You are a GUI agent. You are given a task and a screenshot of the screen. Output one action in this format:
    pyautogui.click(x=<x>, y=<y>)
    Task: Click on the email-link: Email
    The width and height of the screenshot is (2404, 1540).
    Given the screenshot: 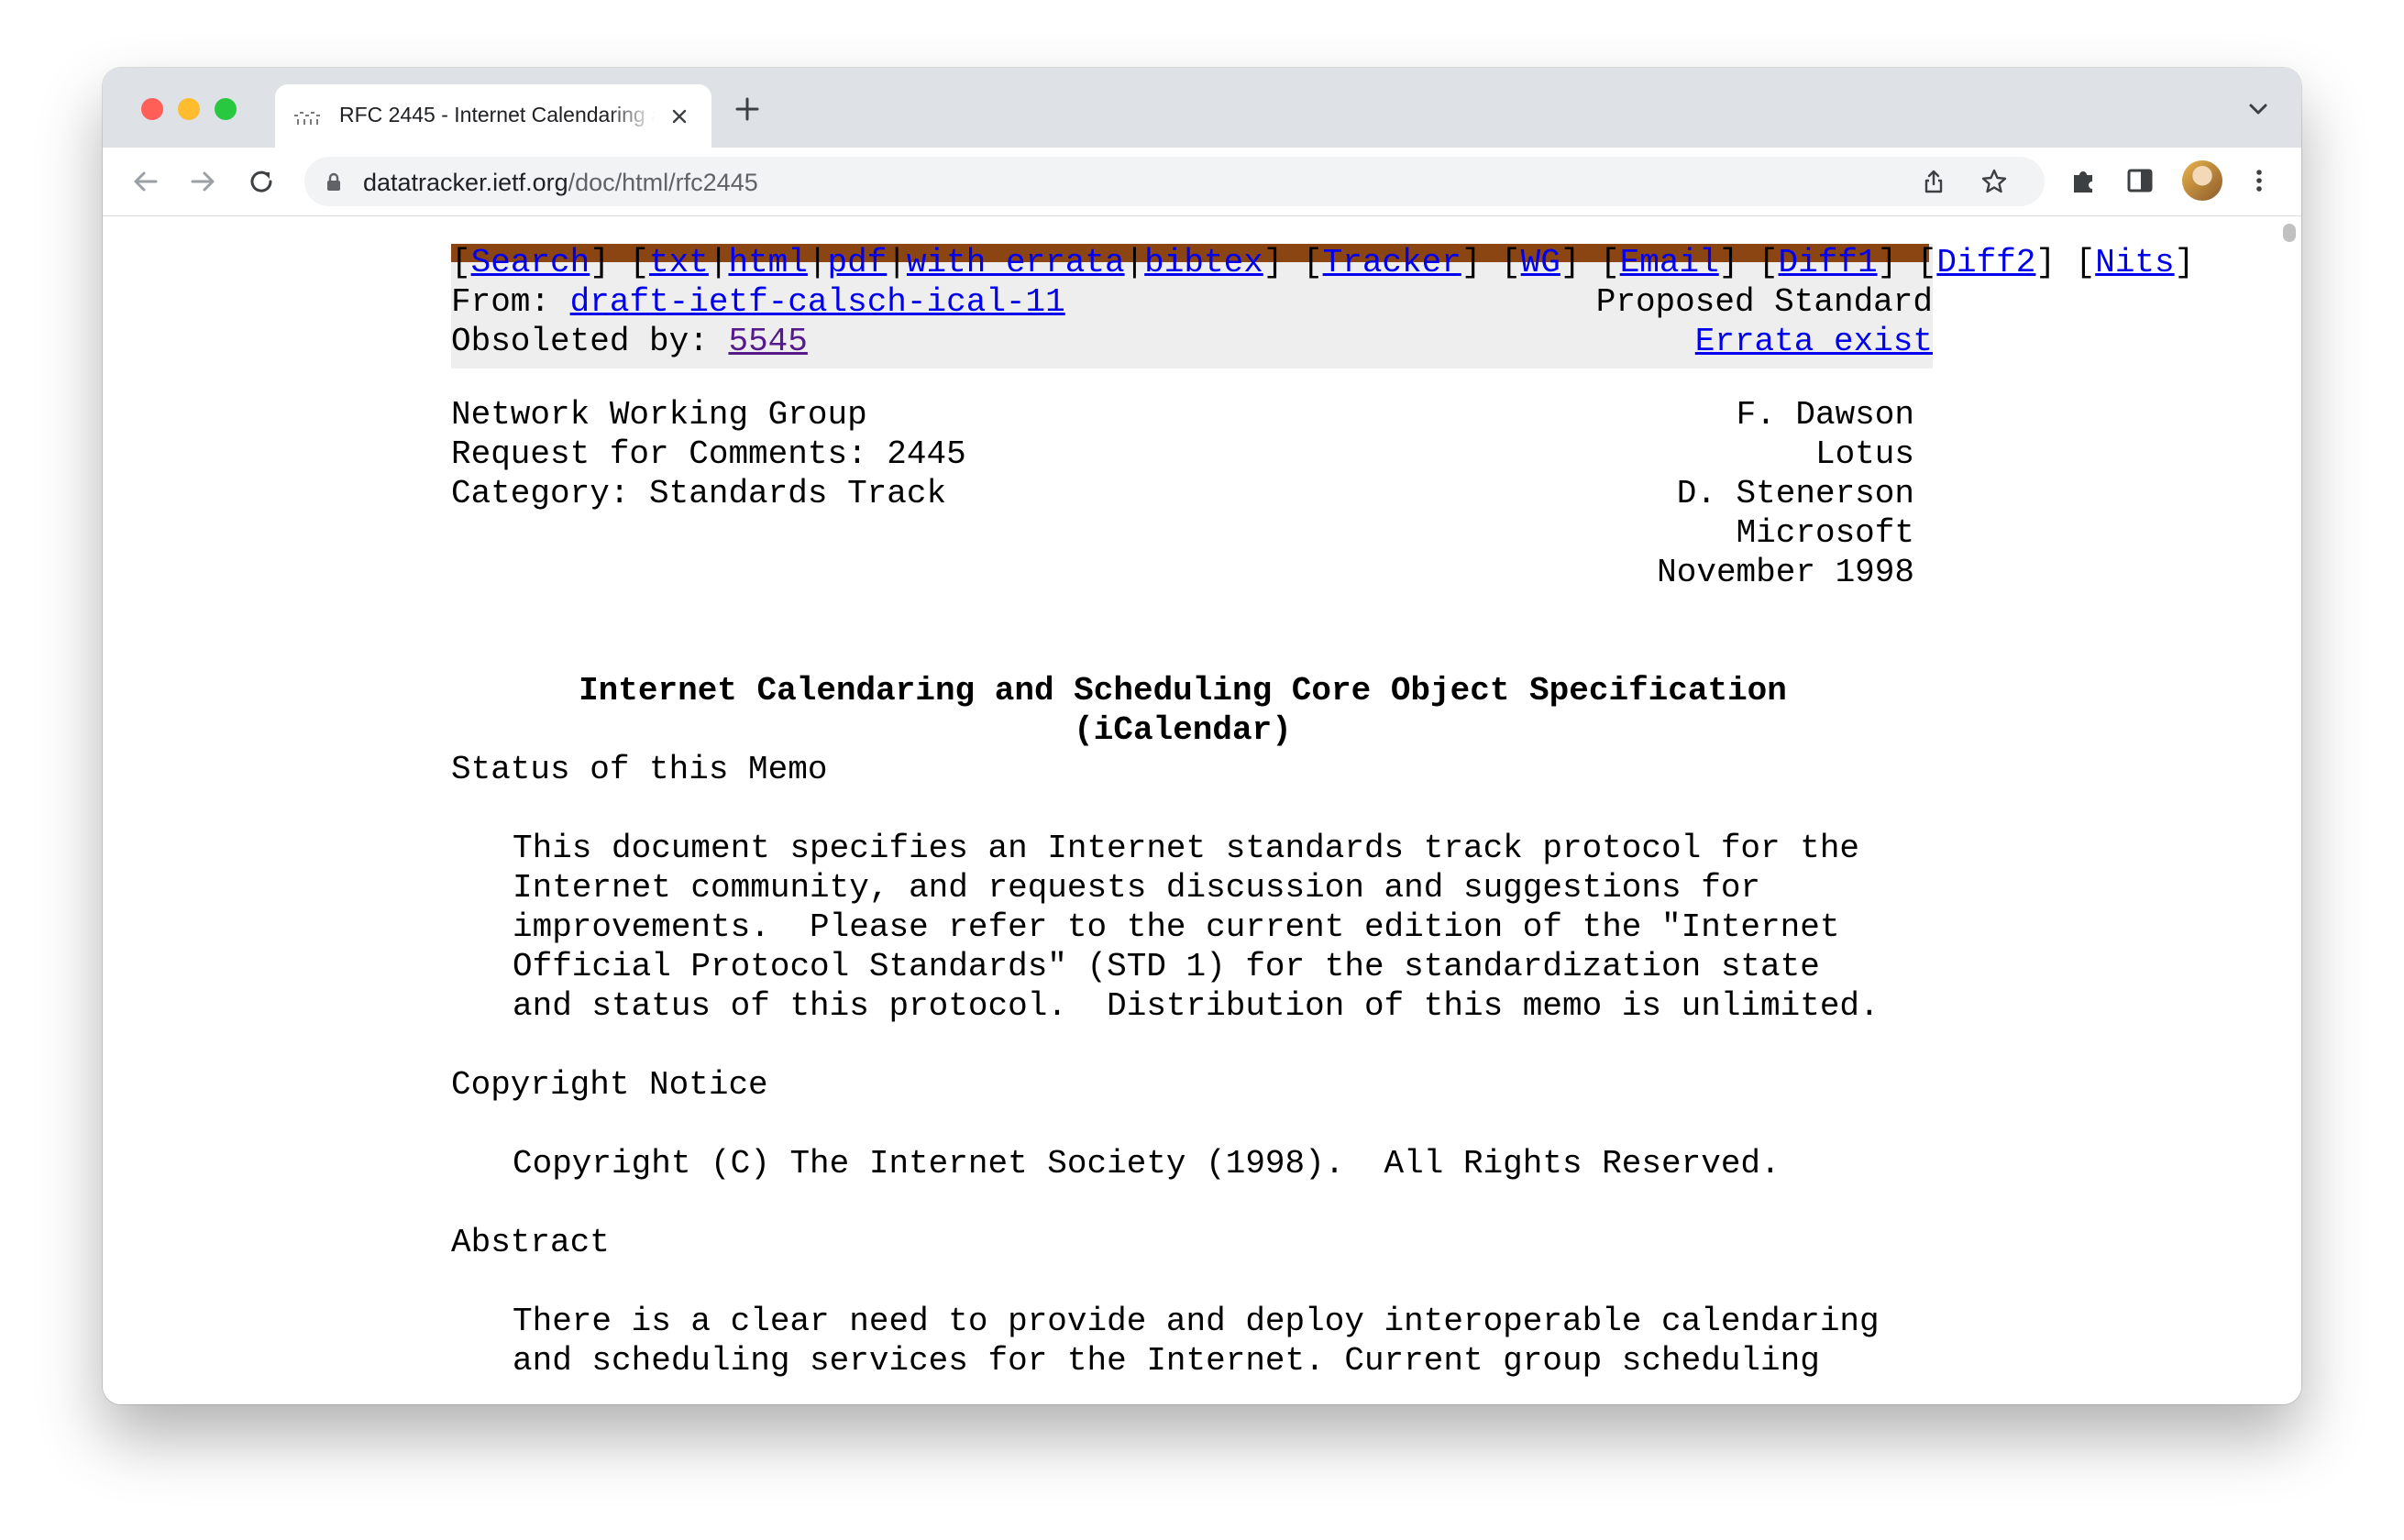 What is the action you would take?
    pyautogui.click(x=1669, y=262)
    